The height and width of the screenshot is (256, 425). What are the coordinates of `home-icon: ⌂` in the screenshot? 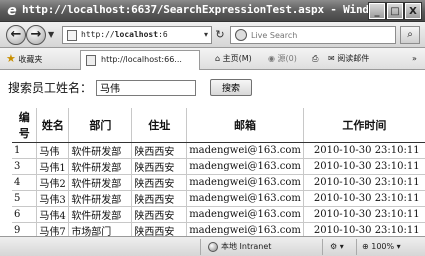 It's located at (218, 58).